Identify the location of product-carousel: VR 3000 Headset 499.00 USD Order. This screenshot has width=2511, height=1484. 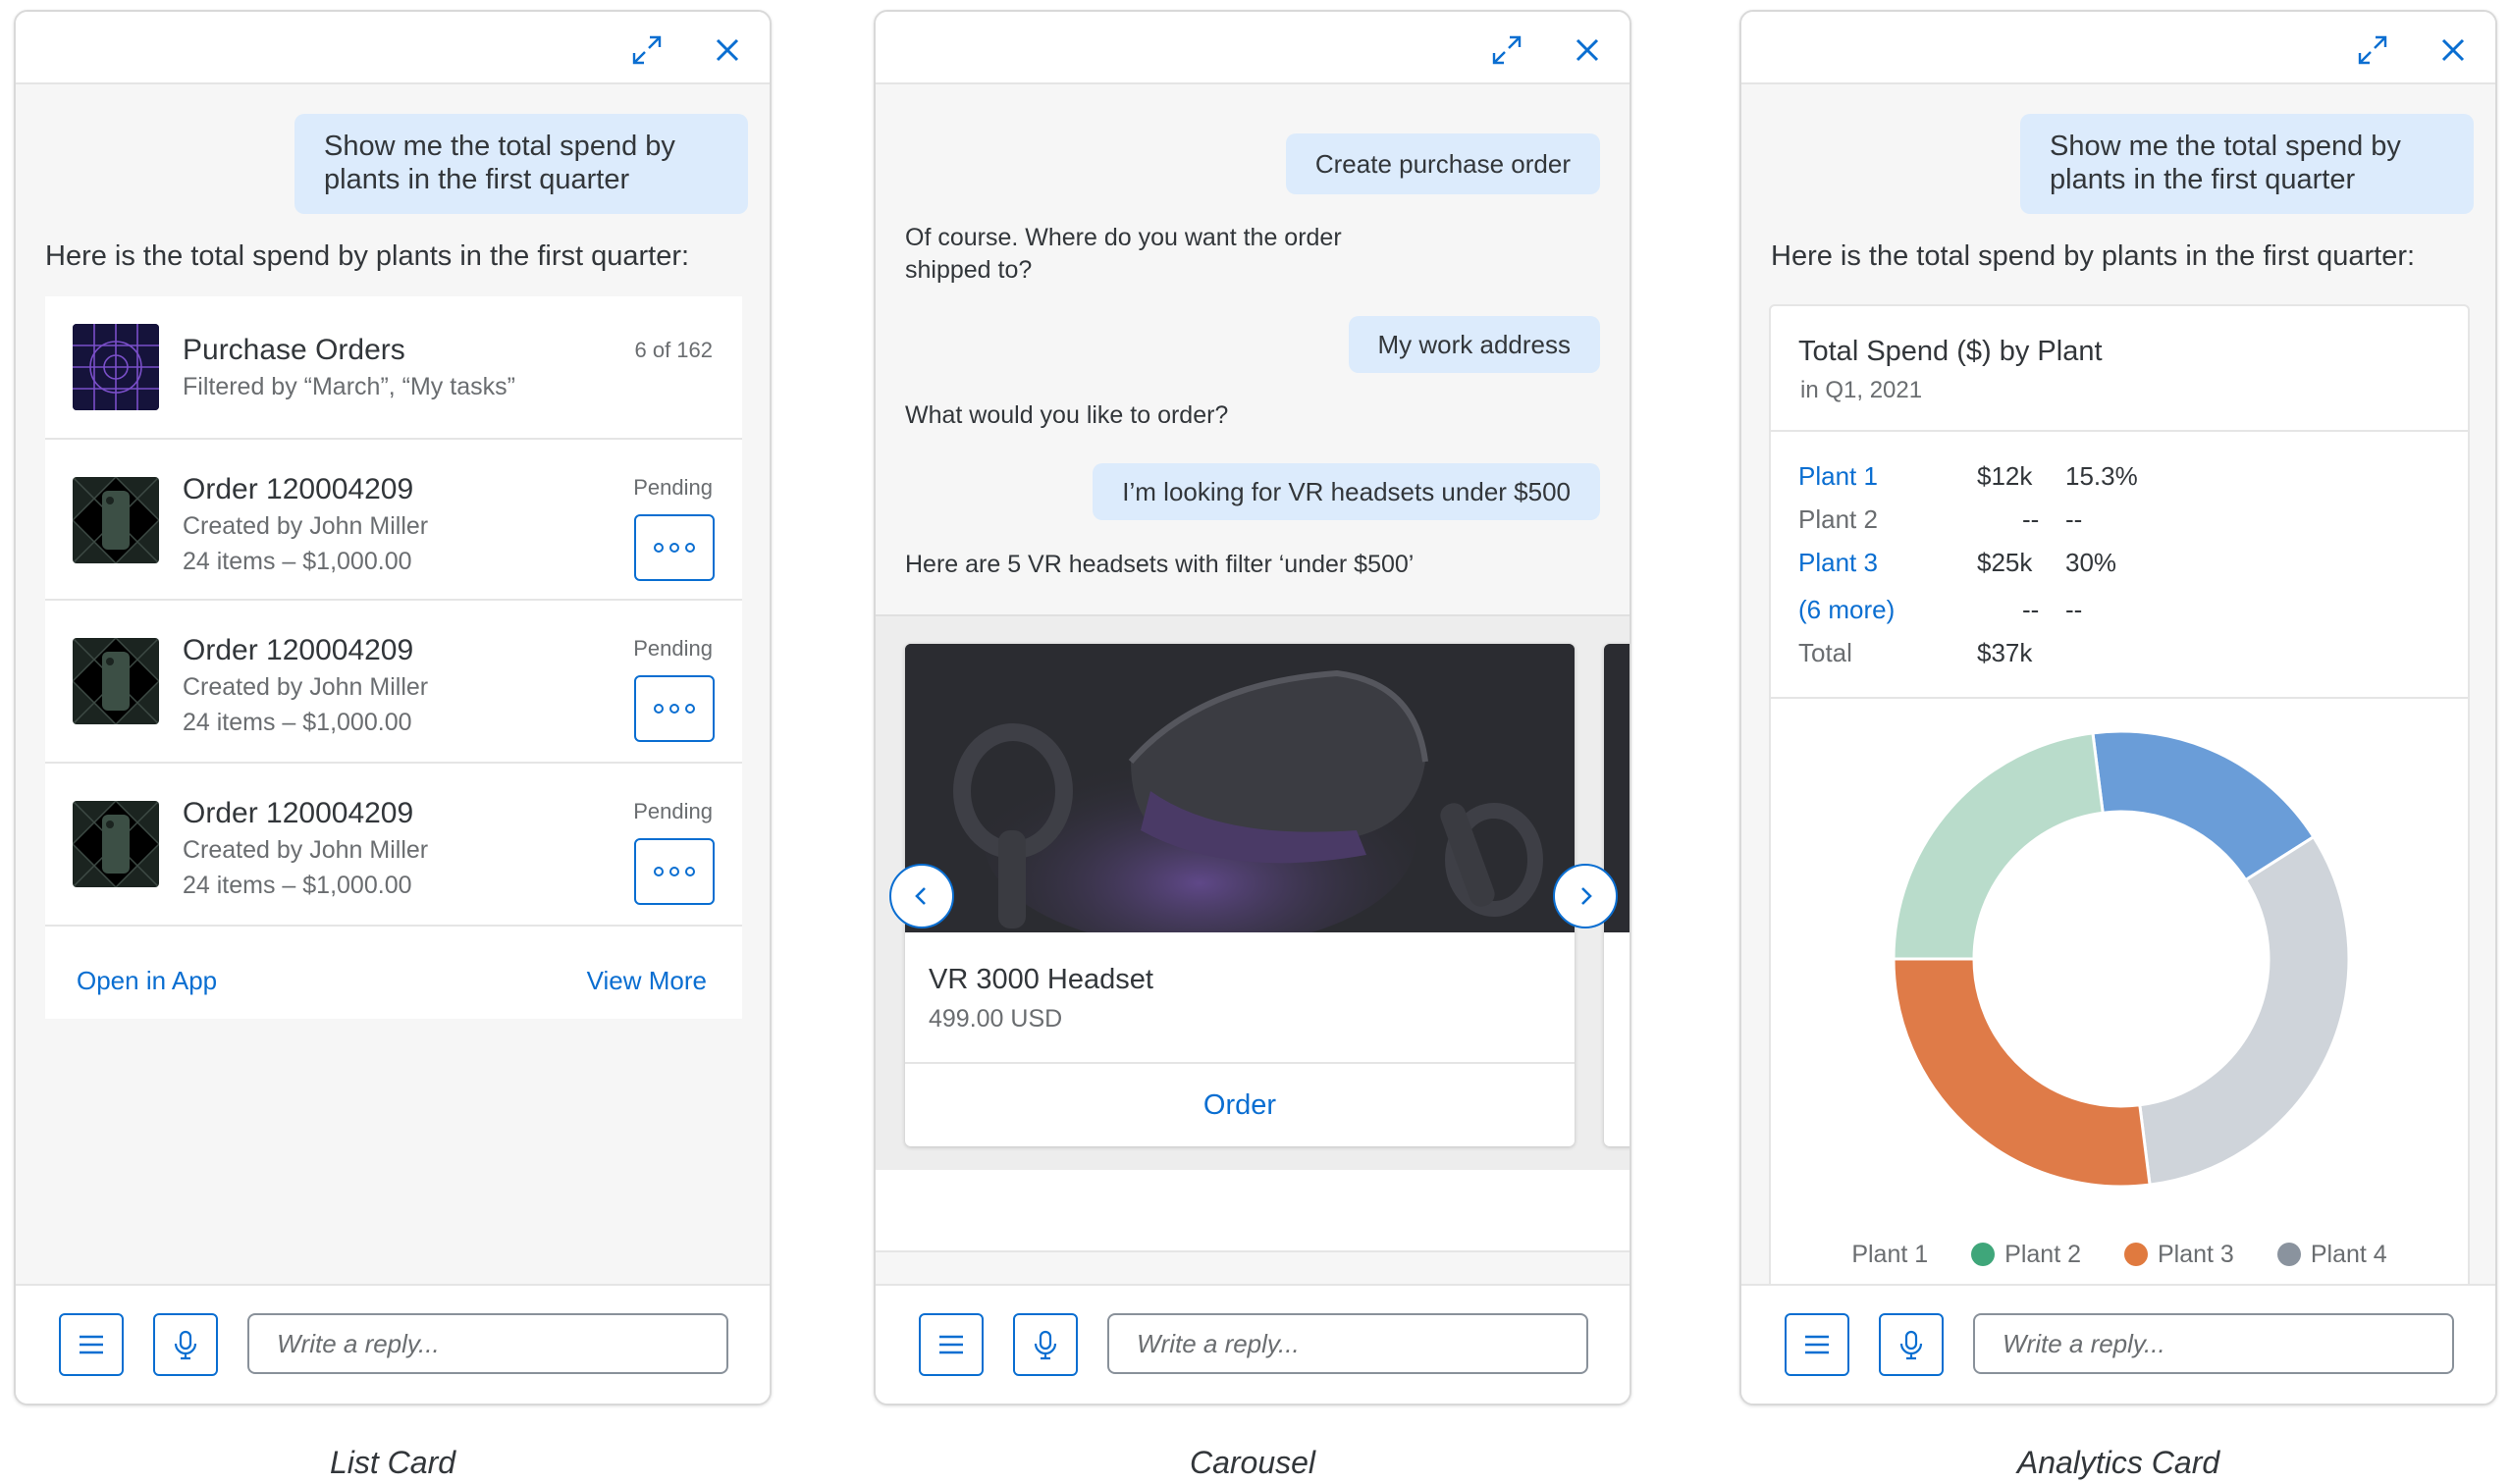
(1252, 892).